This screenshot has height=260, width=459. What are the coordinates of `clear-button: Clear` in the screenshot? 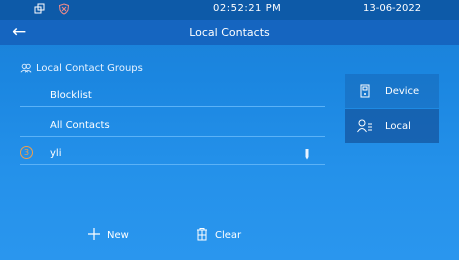 It's located at (218, 235).